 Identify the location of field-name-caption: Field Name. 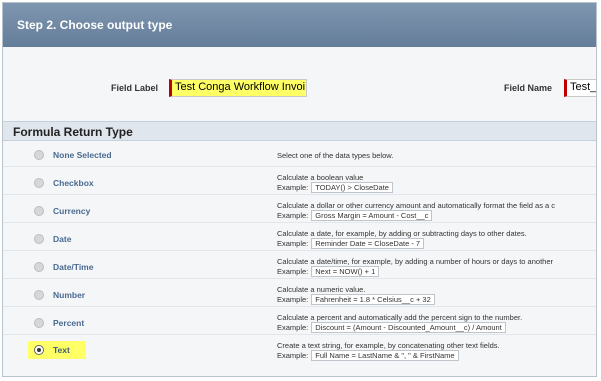
(528, 88).